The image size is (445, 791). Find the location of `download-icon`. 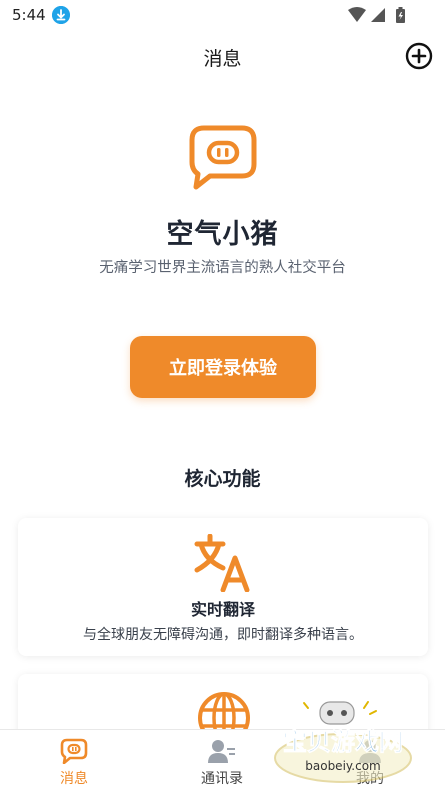

download-icon is located at coordinates (61, 15).